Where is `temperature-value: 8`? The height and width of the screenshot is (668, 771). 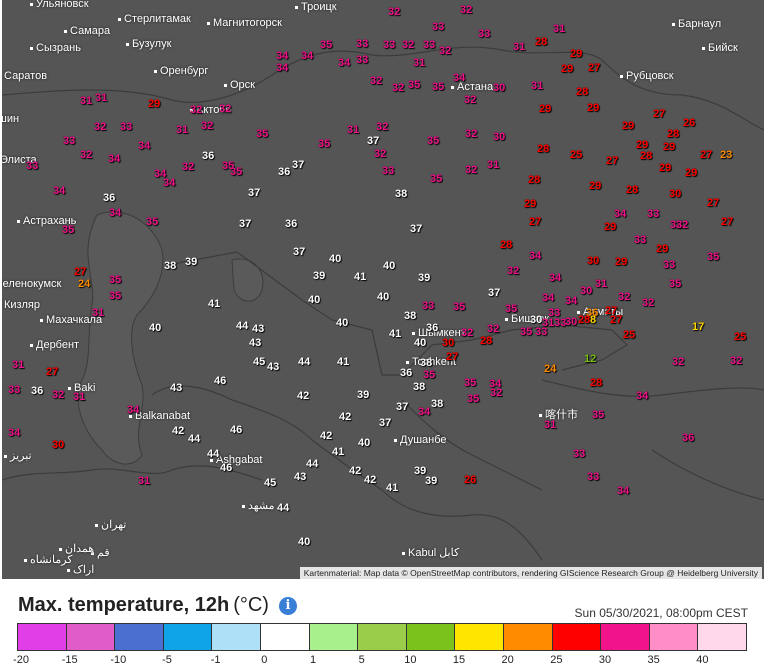 temperature-value: 8 is located at coordinates (593, 320).